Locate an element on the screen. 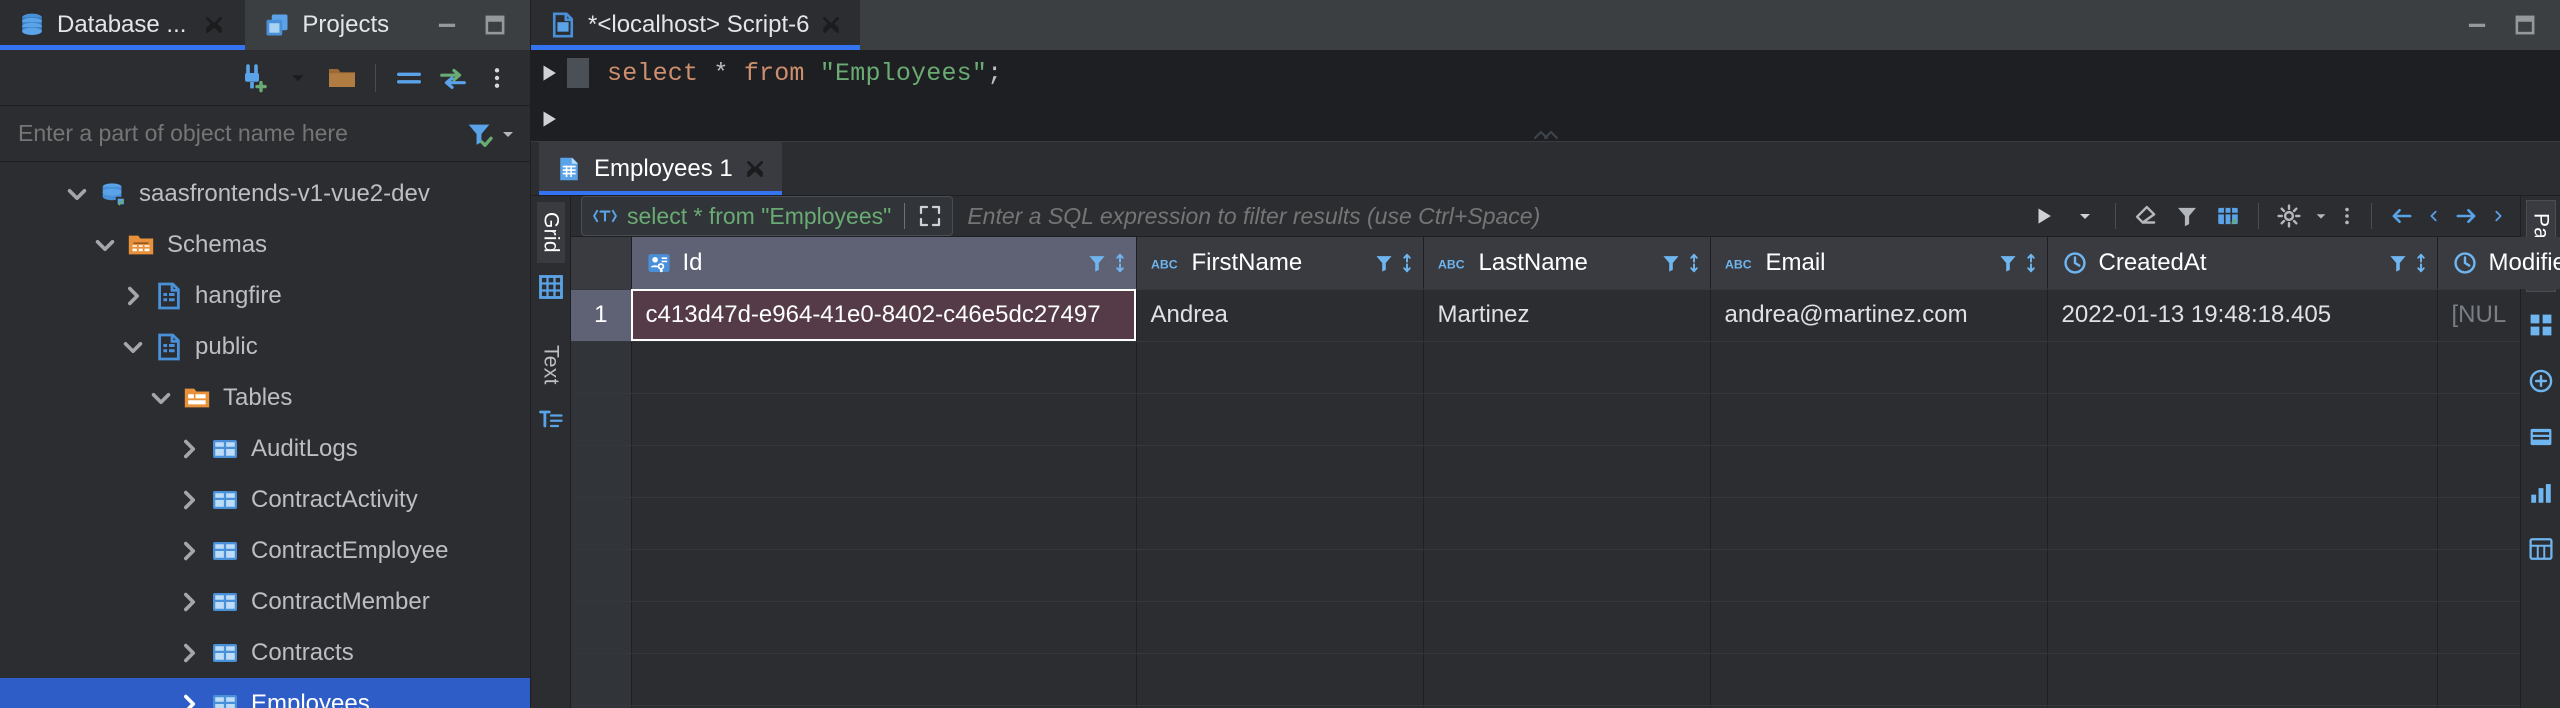 This screenshot has height=708, width=2560. tree-item-datasource: saasfrontends-v1-vue2-dev is located at coordinates (265, 193).